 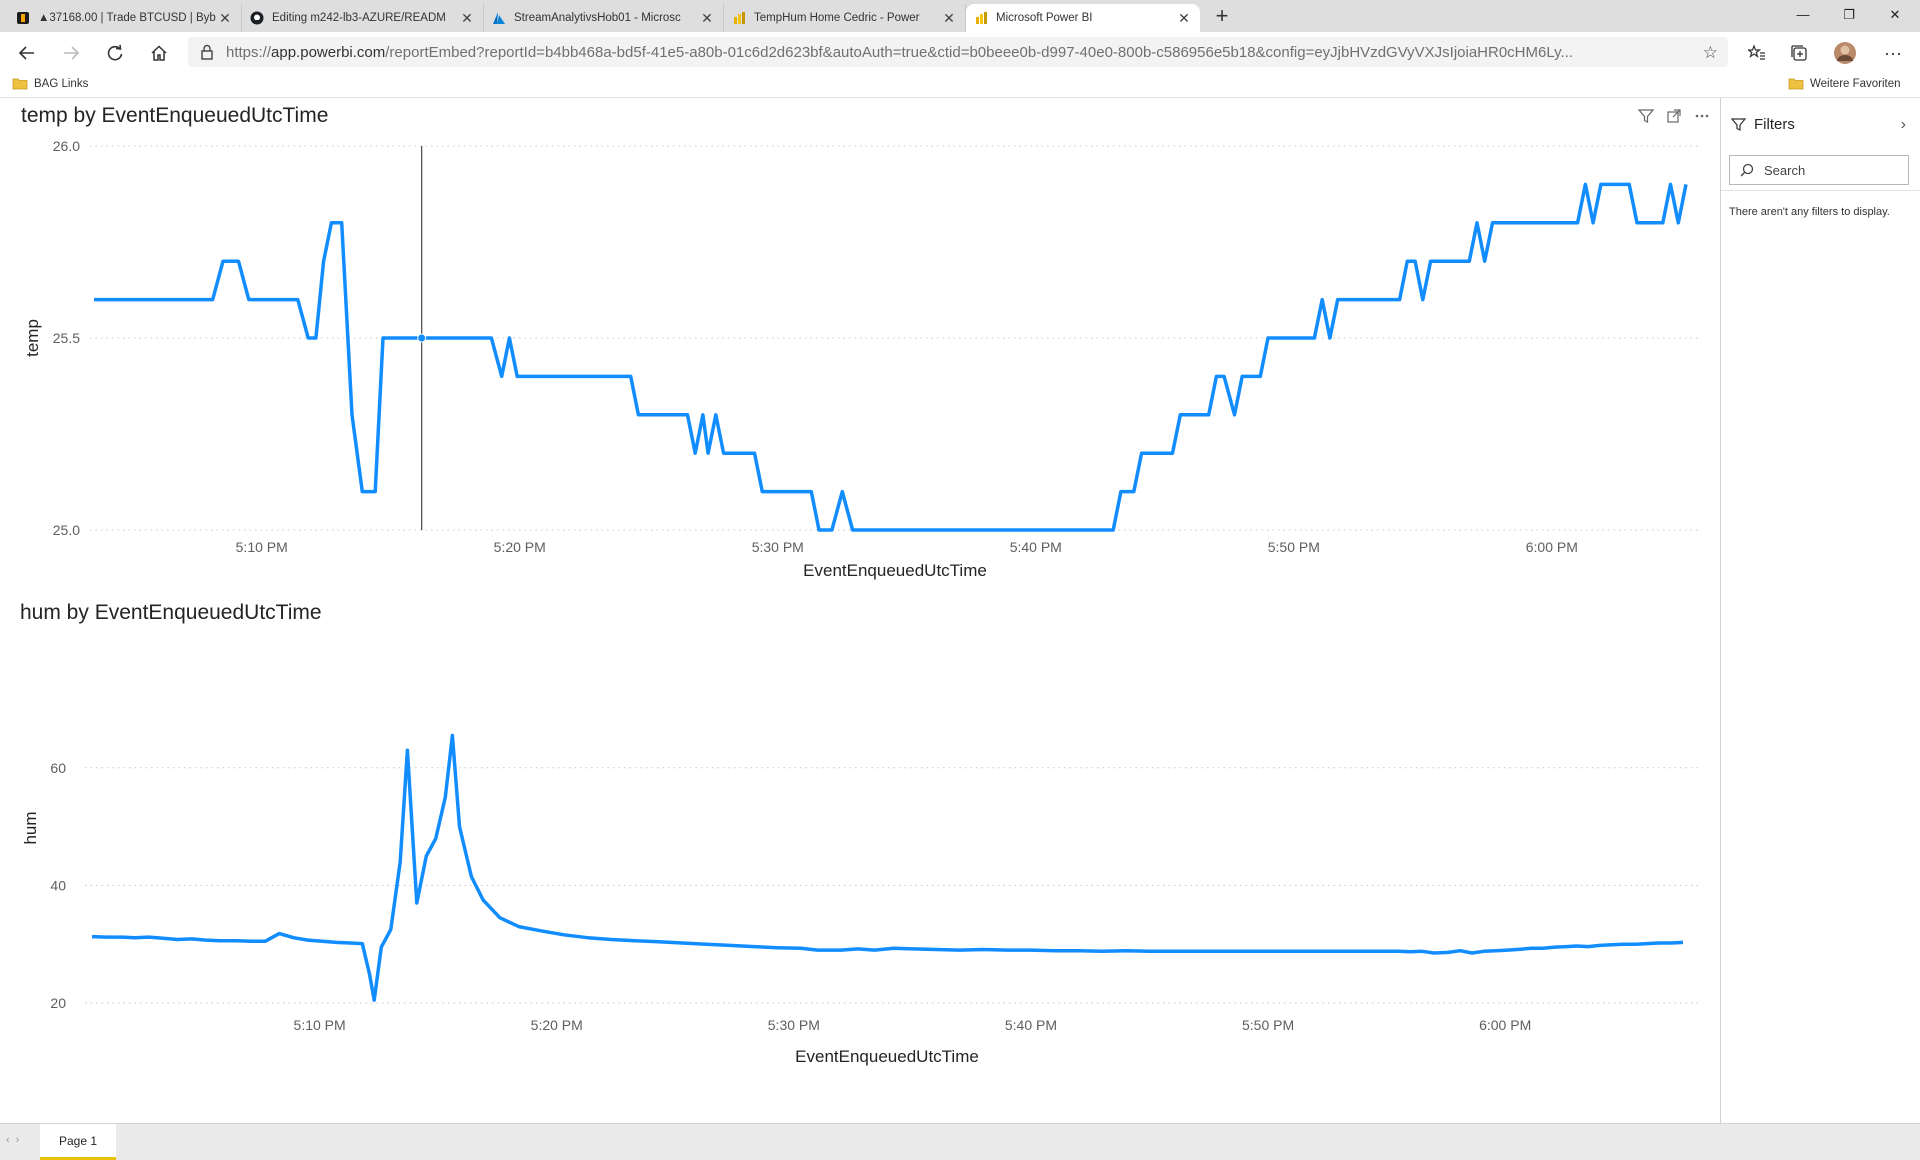 I want to click on browser-tab-bybit: ▲37168.00 | Trade BTCUSD | Byb ✕, so click(x=125, y=18).